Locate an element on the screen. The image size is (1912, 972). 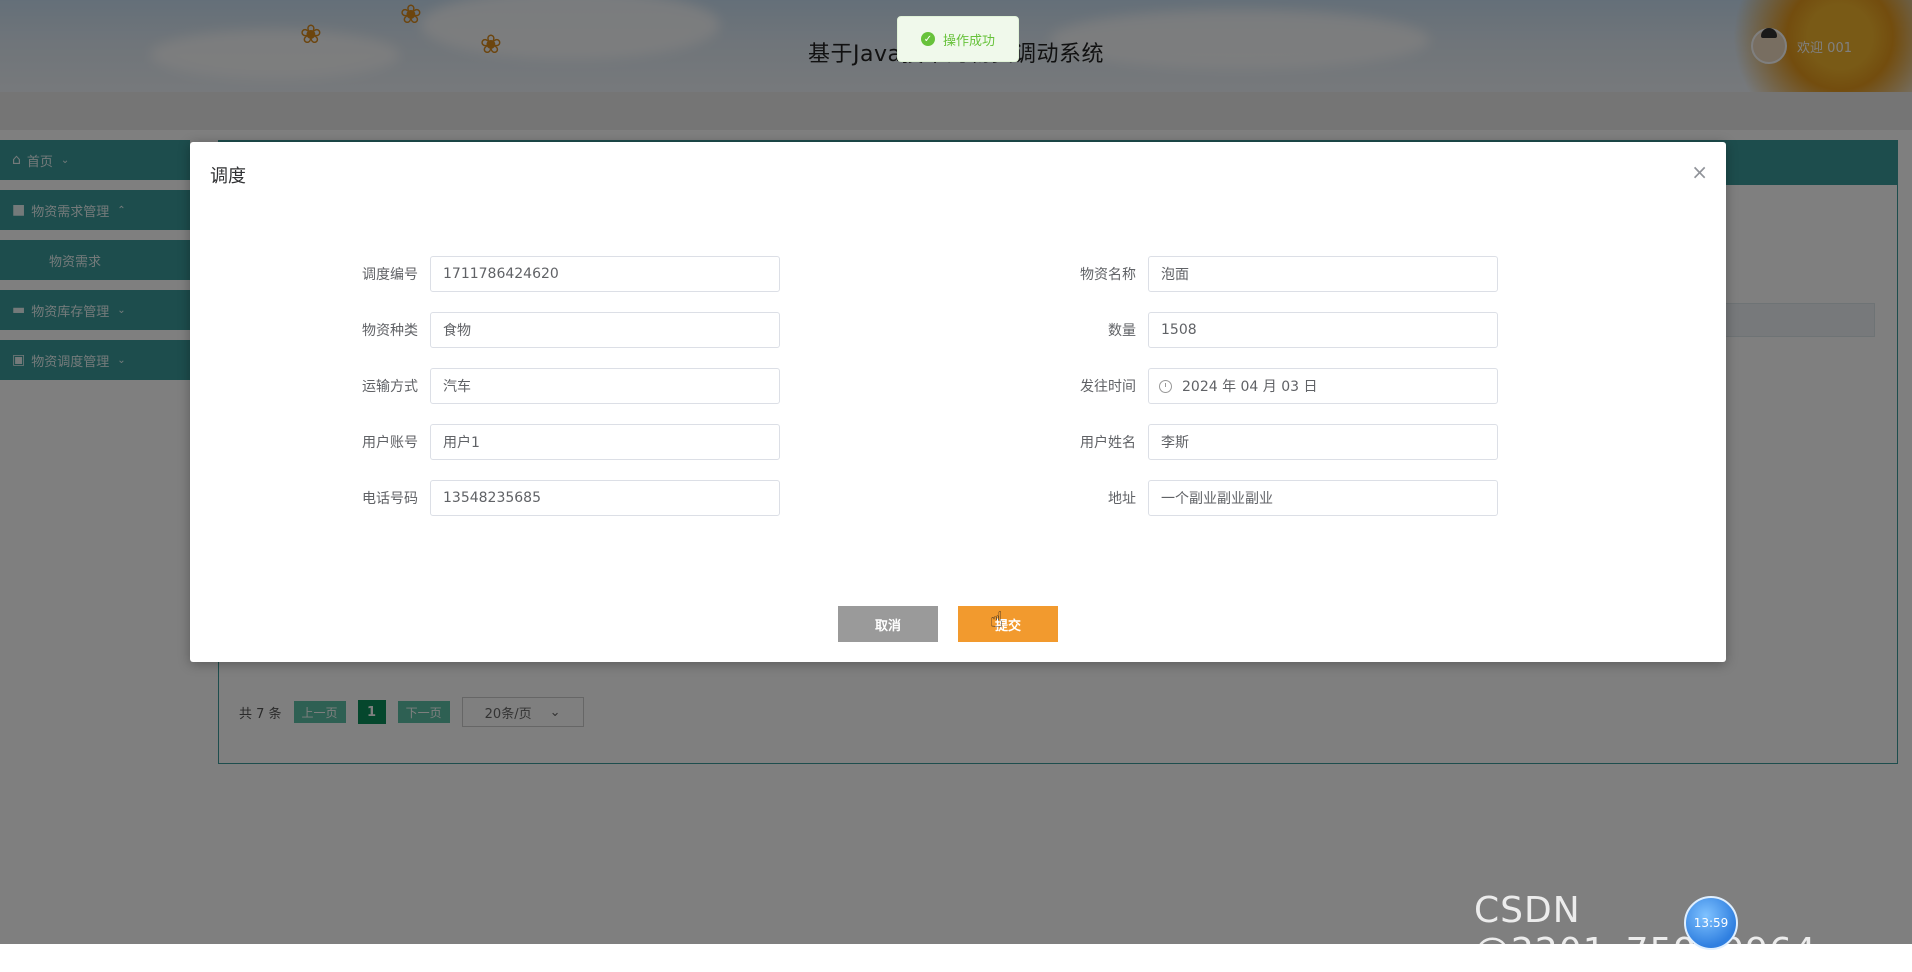
form-row-username: 用户姓名 is located at coordinates (1263, 442).